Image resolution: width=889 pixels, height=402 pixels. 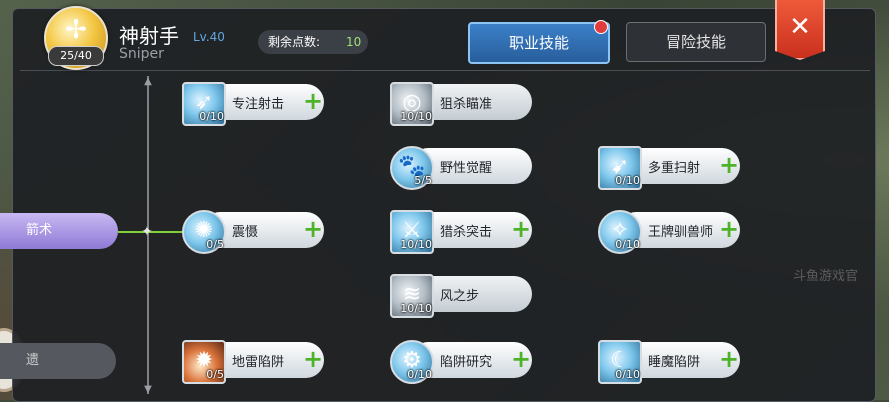 I want to click on skill-sleep-trap: ☾ 0/10 睡魔陷阱 +, so click(x=670, y=362).